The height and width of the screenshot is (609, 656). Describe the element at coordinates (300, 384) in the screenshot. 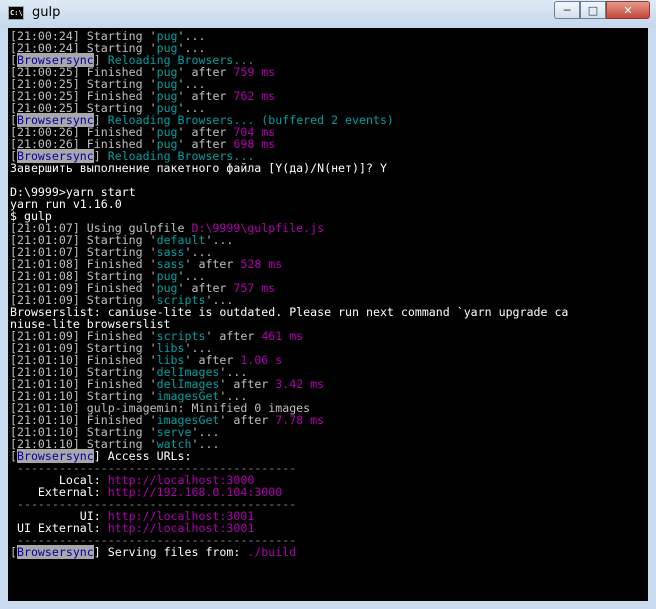

I see `console-text: 3.42 ms` at that location.